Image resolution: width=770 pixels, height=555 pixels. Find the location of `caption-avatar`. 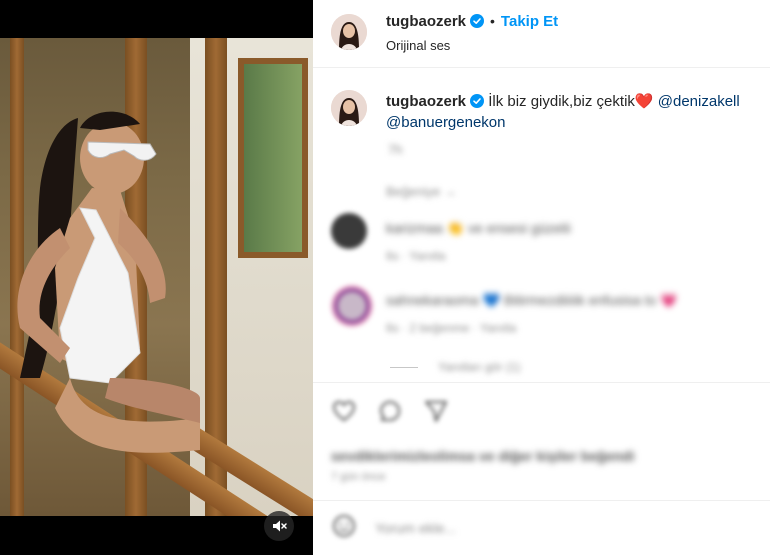

caption-avatar is located at coordinates (349, 108).